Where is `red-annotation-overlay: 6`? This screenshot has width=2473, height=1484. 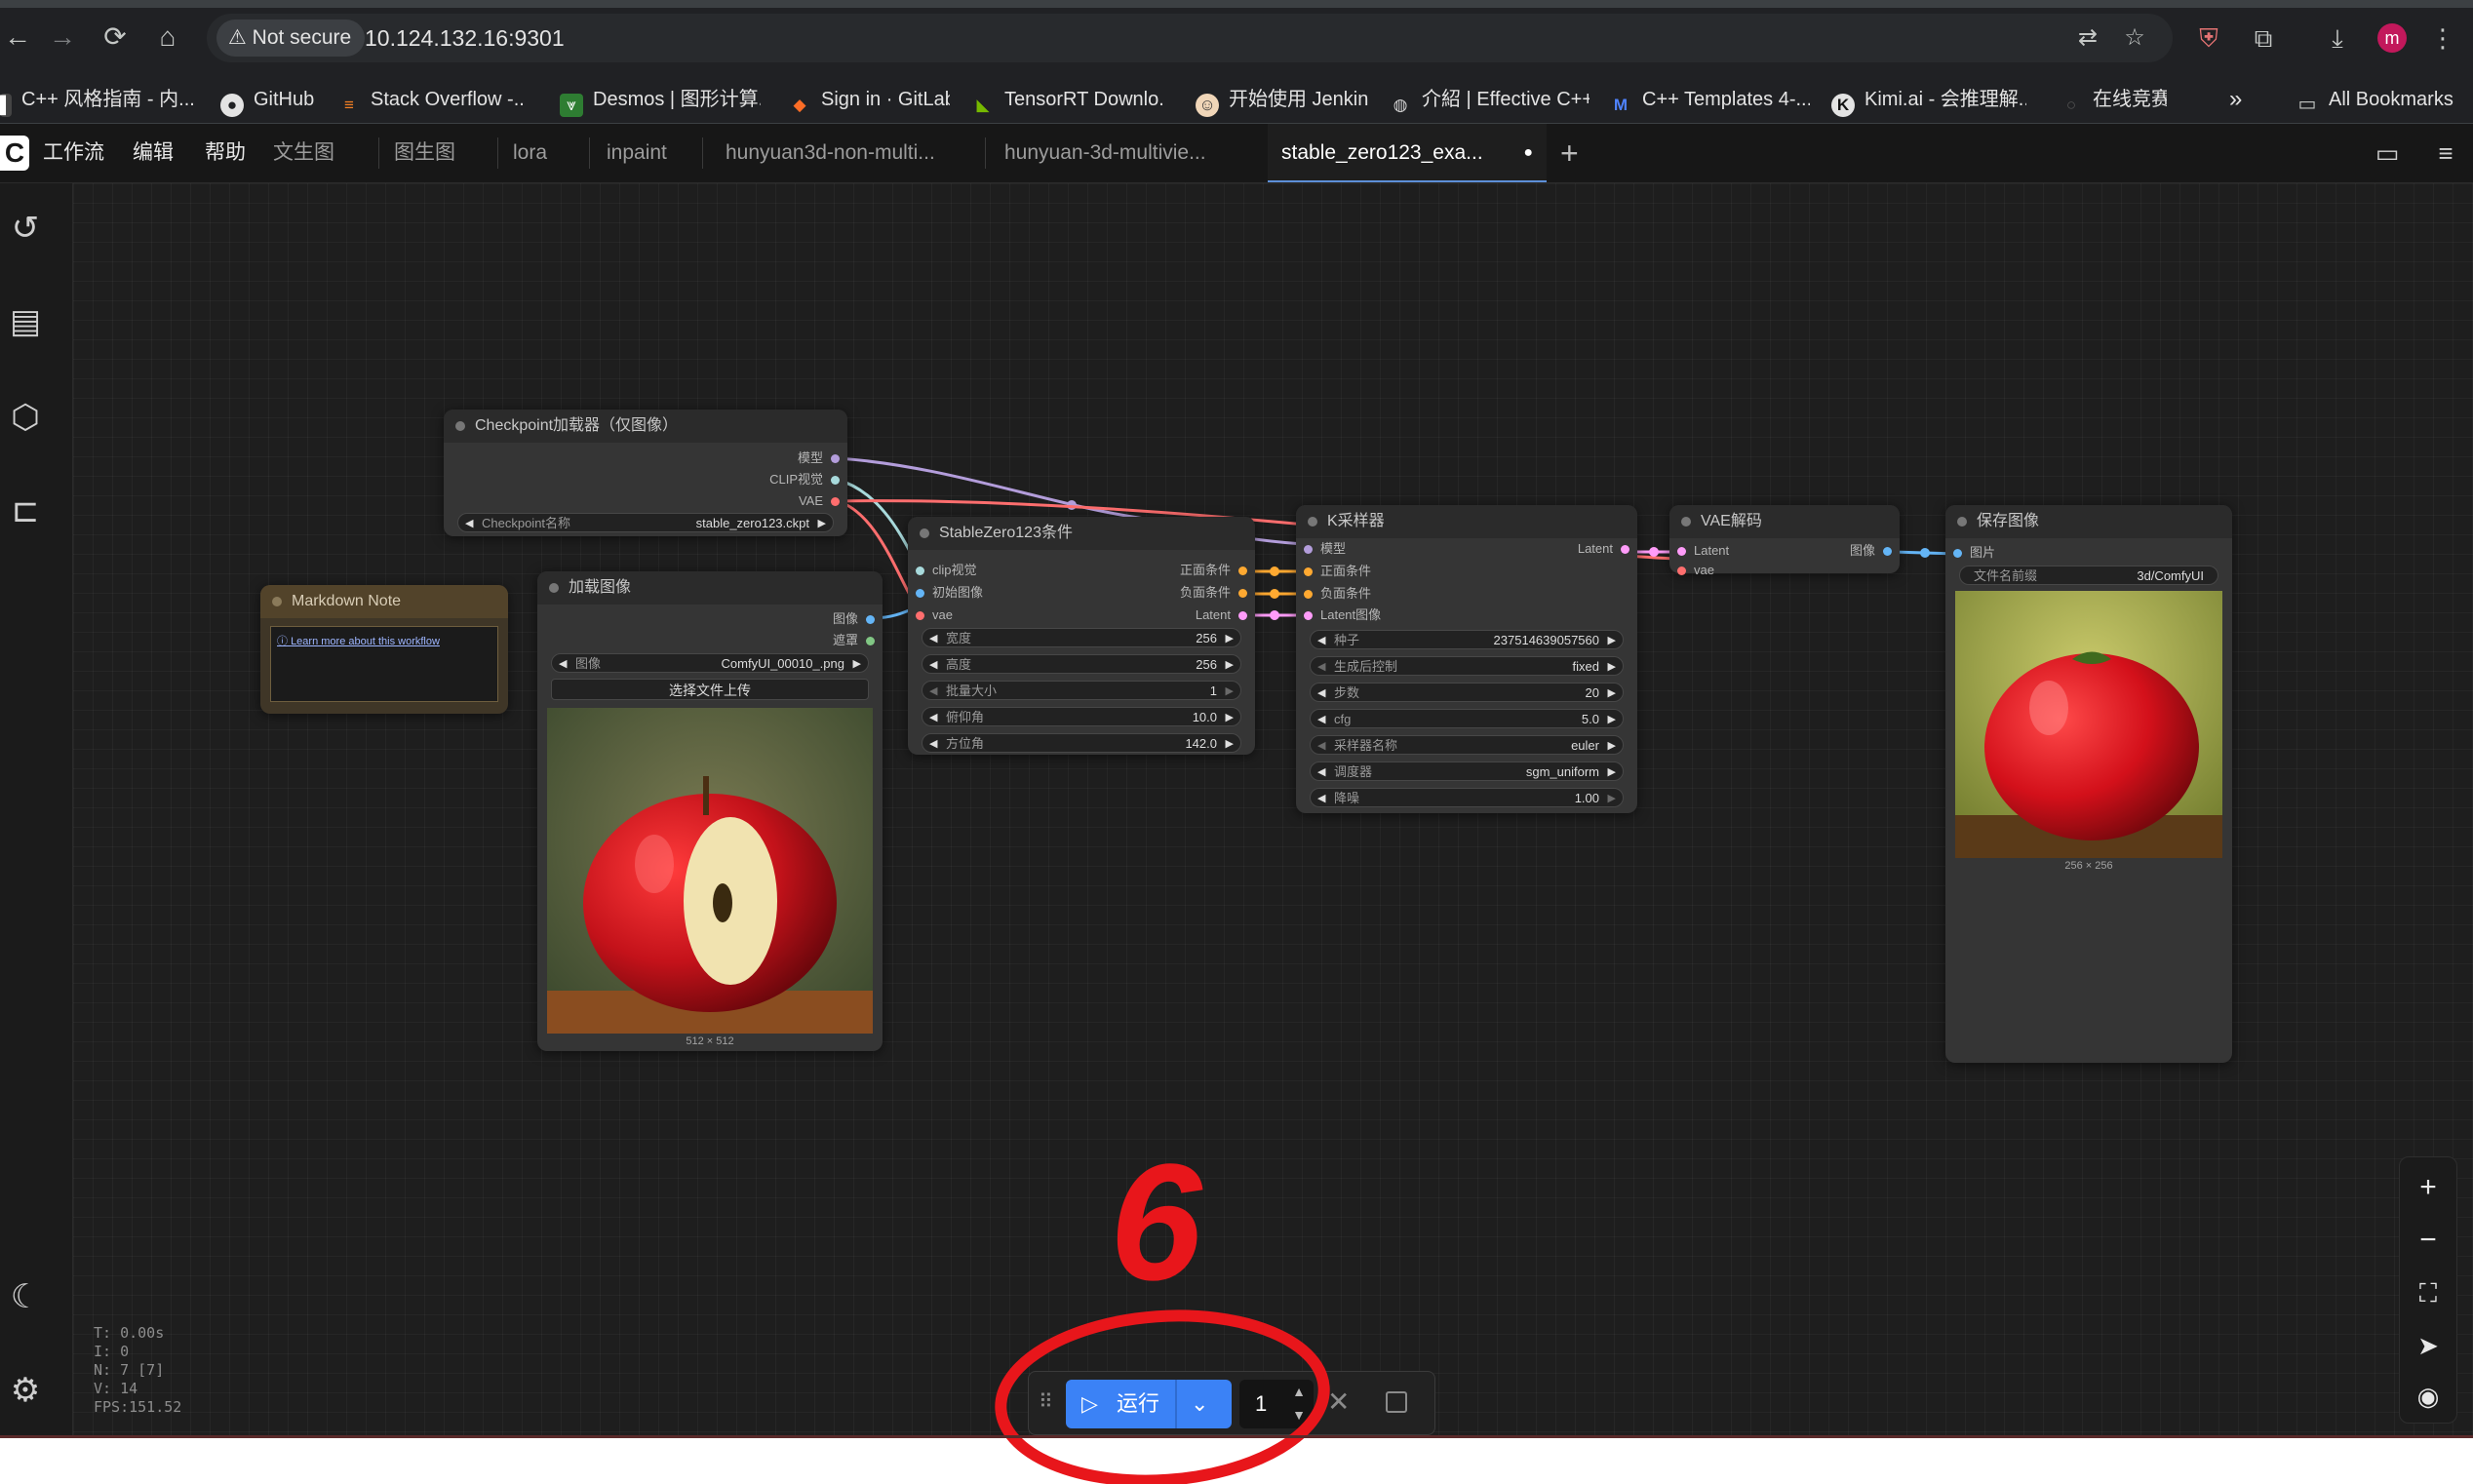
red-annotation-overlay: 6 is located at coordinates (1162, 1307).